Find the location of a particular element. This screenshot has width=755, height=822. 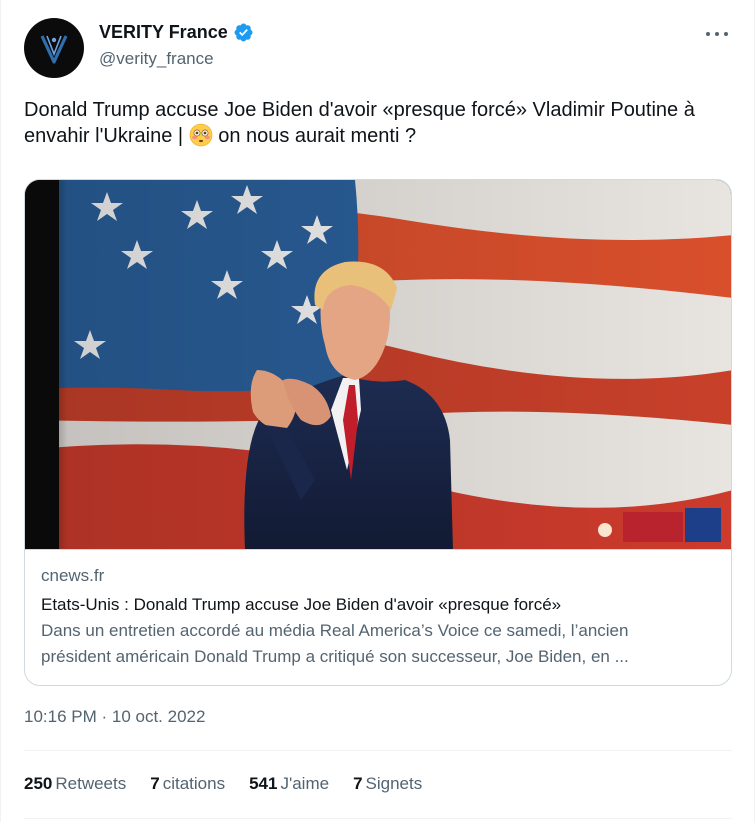

flushed-face-emoji-icon is located at coordinates (201, 135).